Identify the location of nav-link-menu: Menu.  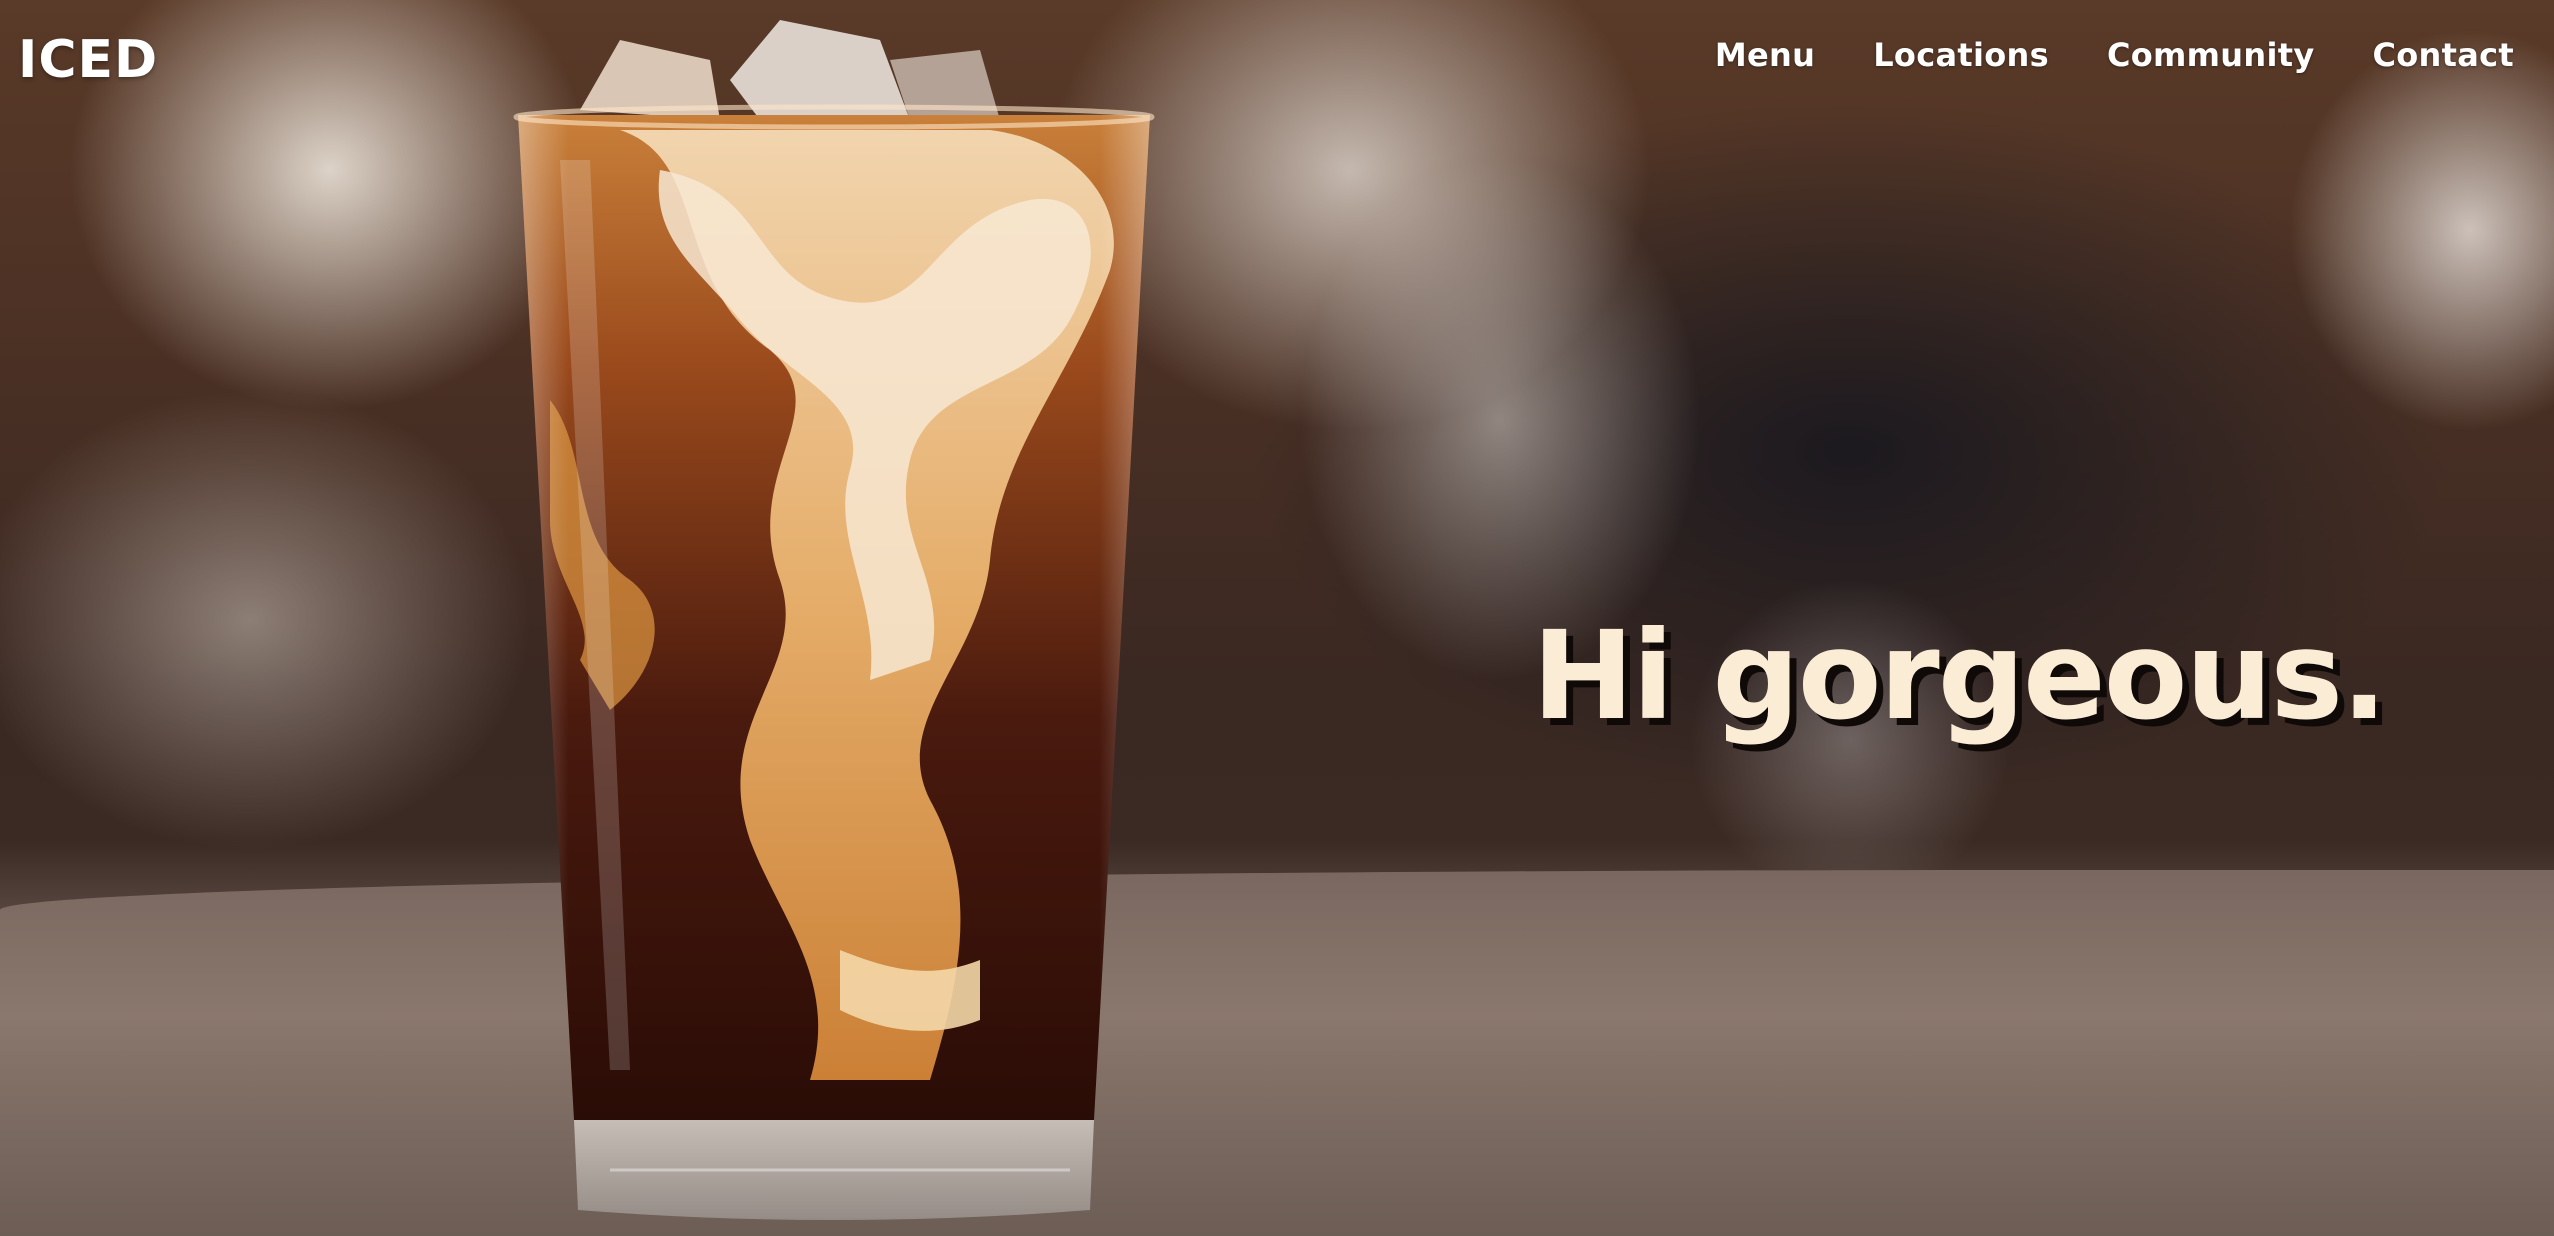
(1765, 55).